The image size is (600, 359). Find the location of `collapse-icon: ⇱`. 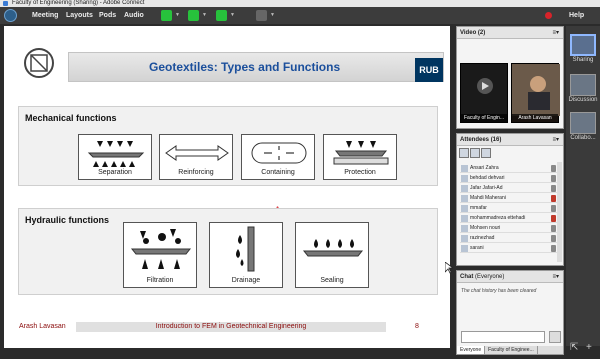

collapse-icon: ⇱ is located at coordinates (574, 347).